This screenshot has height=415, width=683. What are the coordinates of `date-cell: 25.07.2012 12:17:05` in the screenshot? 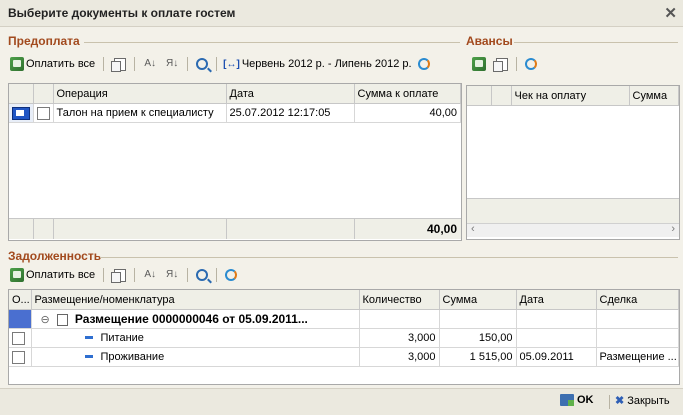 It's located at (290, 113).